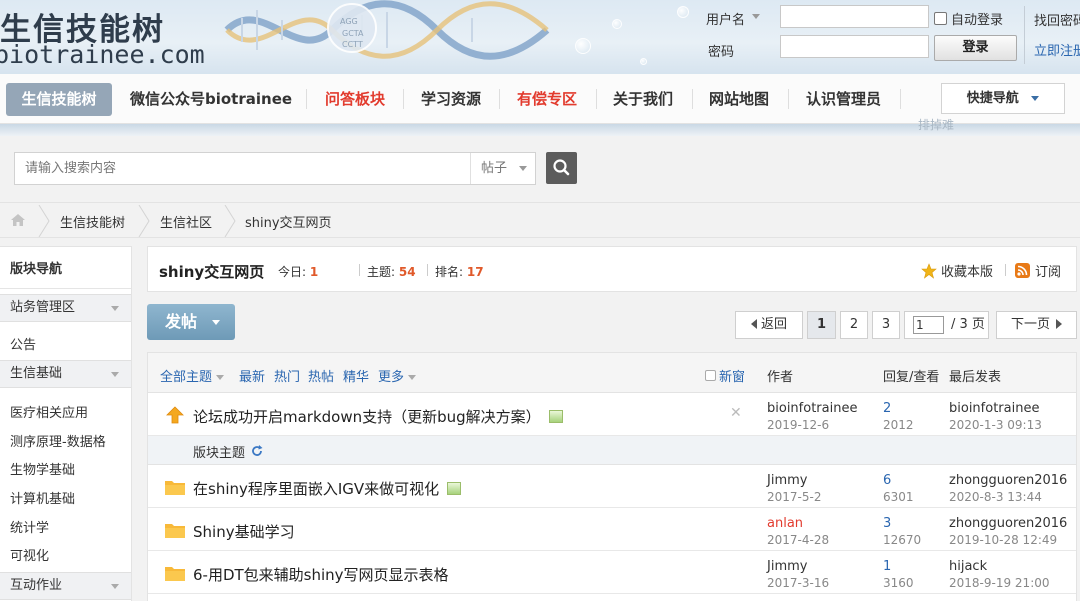  What do you see at coordinates (886, 325) in the screenshot?
I see `page-3-button: 3` at bounding box center [886, 325].